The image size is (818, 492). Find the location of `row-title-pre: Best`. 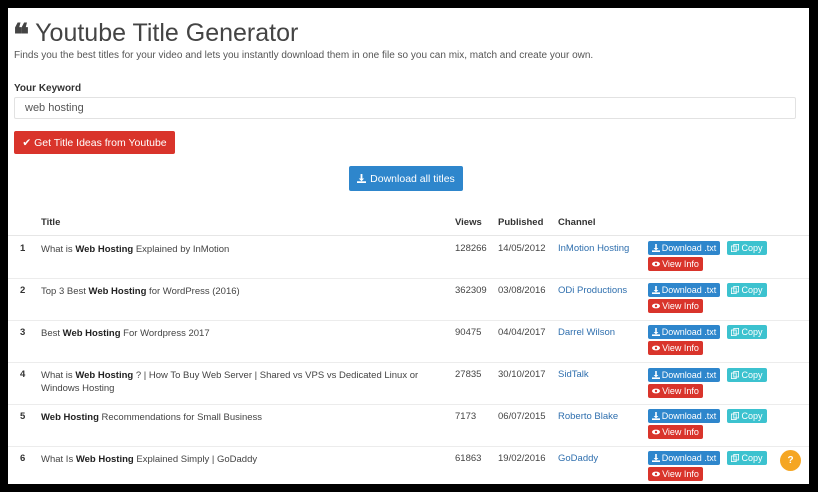

row-title-pre: Best is located at coordinates (52, 333).